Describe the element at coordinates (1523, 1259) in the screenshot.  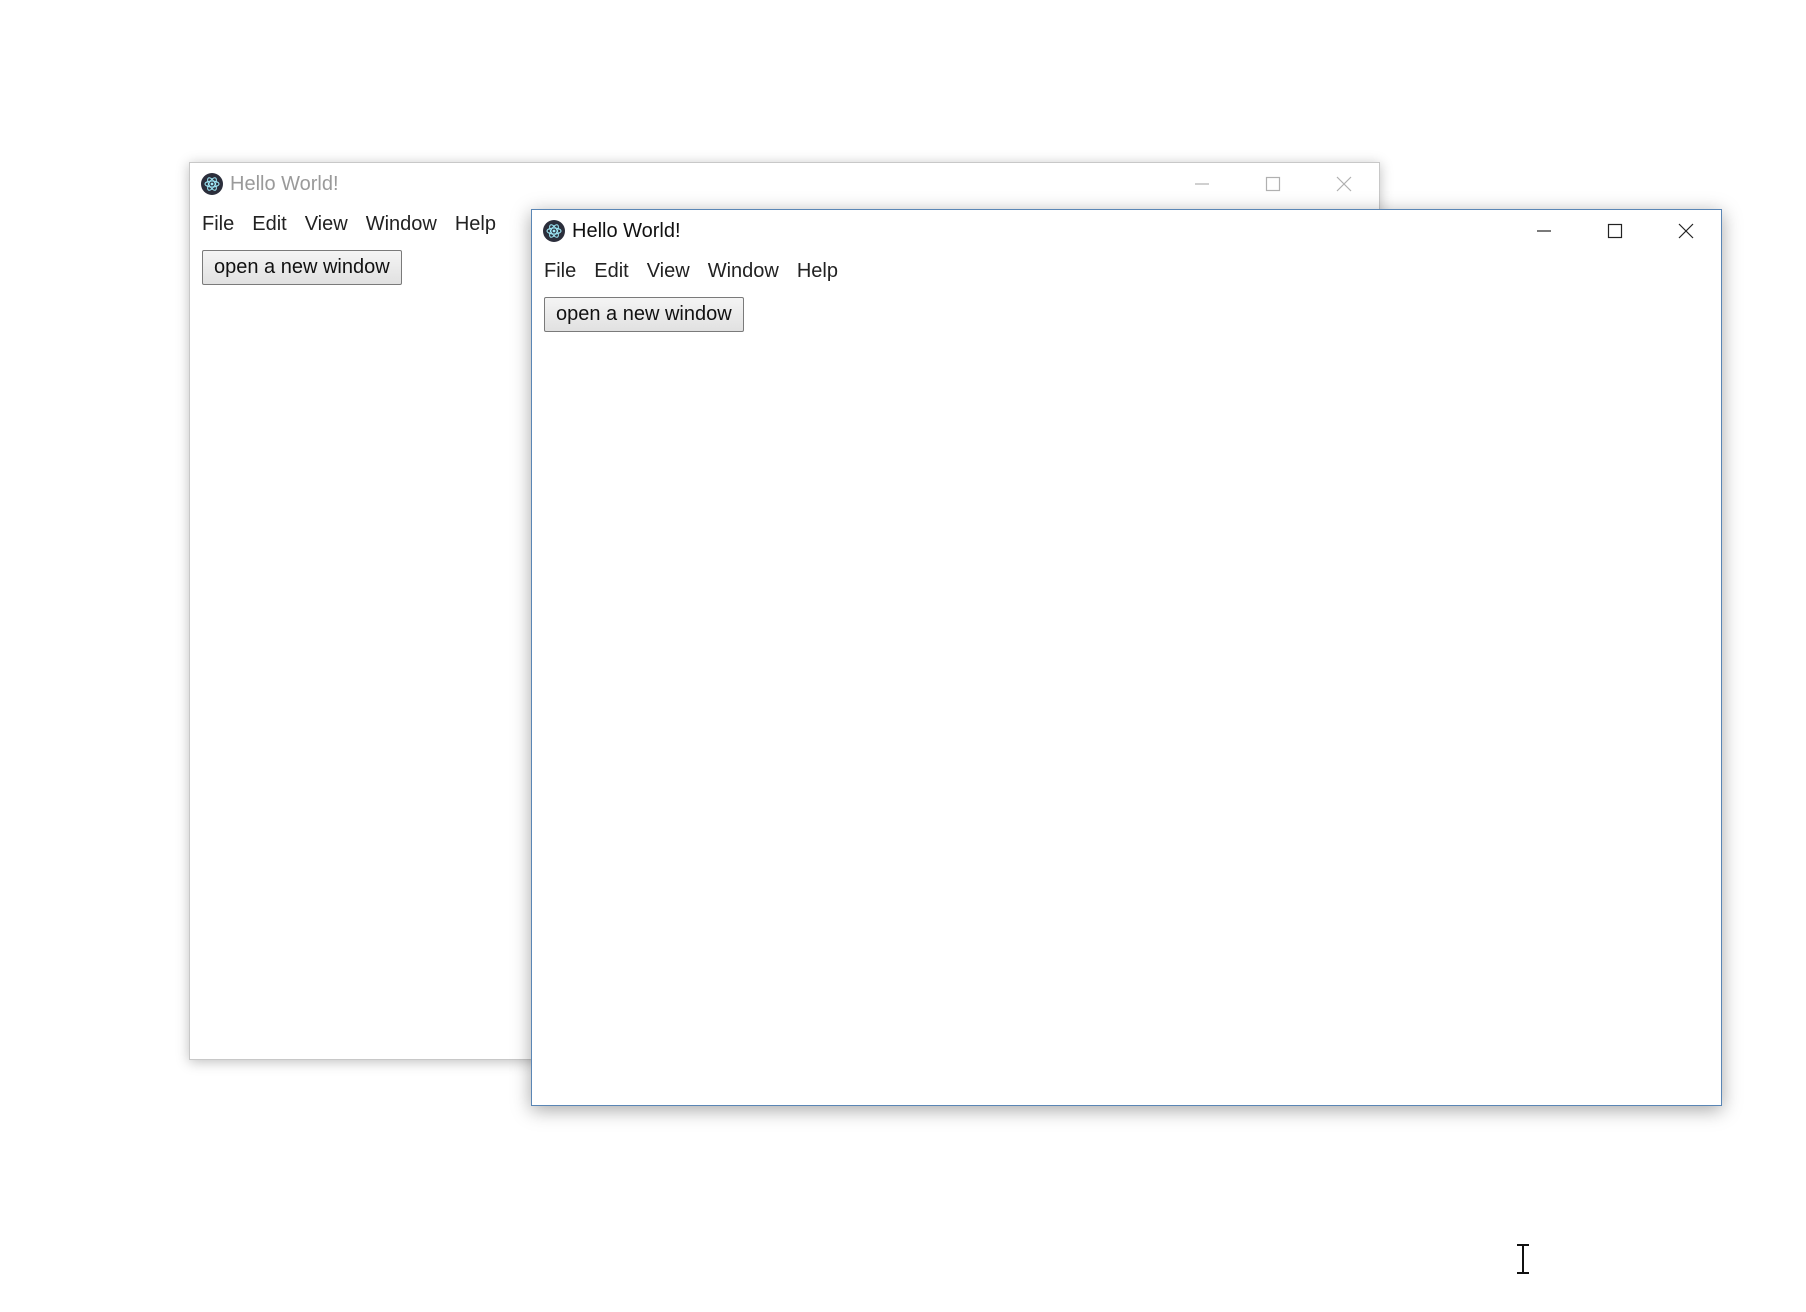
I see `text-cursor-icon` at that location.